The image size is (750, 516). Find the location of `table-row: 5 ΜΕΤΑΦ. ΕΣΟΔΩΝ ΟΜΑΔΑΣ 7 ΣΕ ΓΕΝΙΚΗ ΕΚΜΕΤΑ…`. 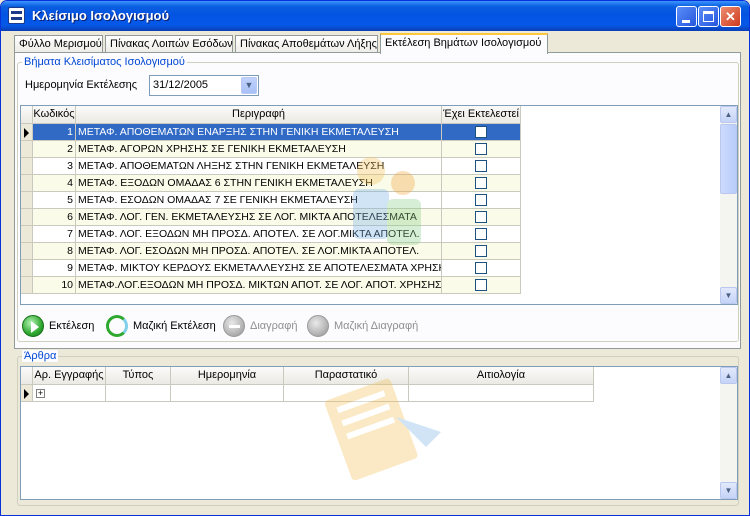

table-row: 5 ΜΕΤΑΦ. ΕΣΟΔΩΝ ΟΜΑΔΑΣ 7 ΣΕ ΓΕΝΙΚΗ ΕΚΜΕΤΑ… is located at coordinates (271, 200).